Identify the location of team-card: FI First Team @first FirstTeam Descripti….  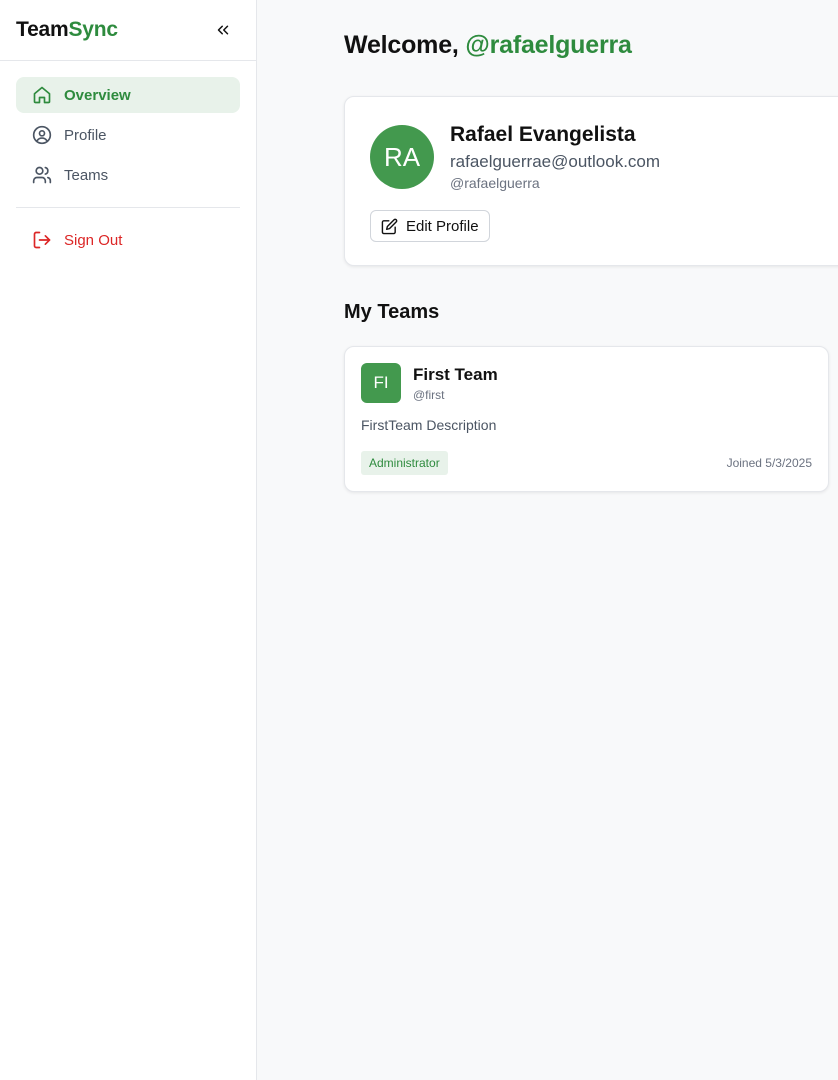
(586, 419).